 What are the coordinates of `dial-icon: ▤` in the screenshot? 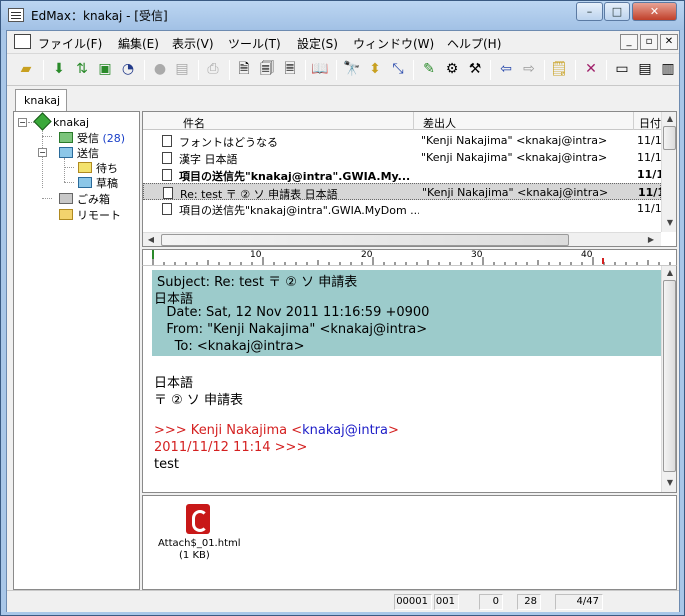 It's located at (182, 69).